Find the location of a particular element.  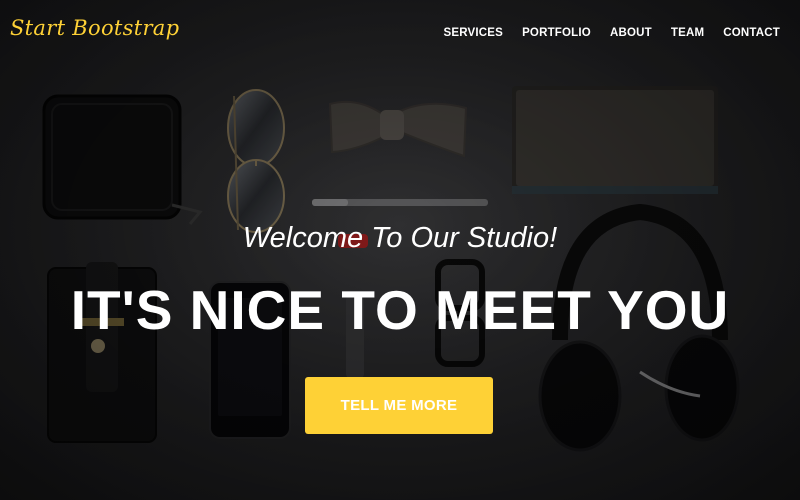

hero-heading: IT'S NICE TO MEET YOU is located at coordinates (400, 310).